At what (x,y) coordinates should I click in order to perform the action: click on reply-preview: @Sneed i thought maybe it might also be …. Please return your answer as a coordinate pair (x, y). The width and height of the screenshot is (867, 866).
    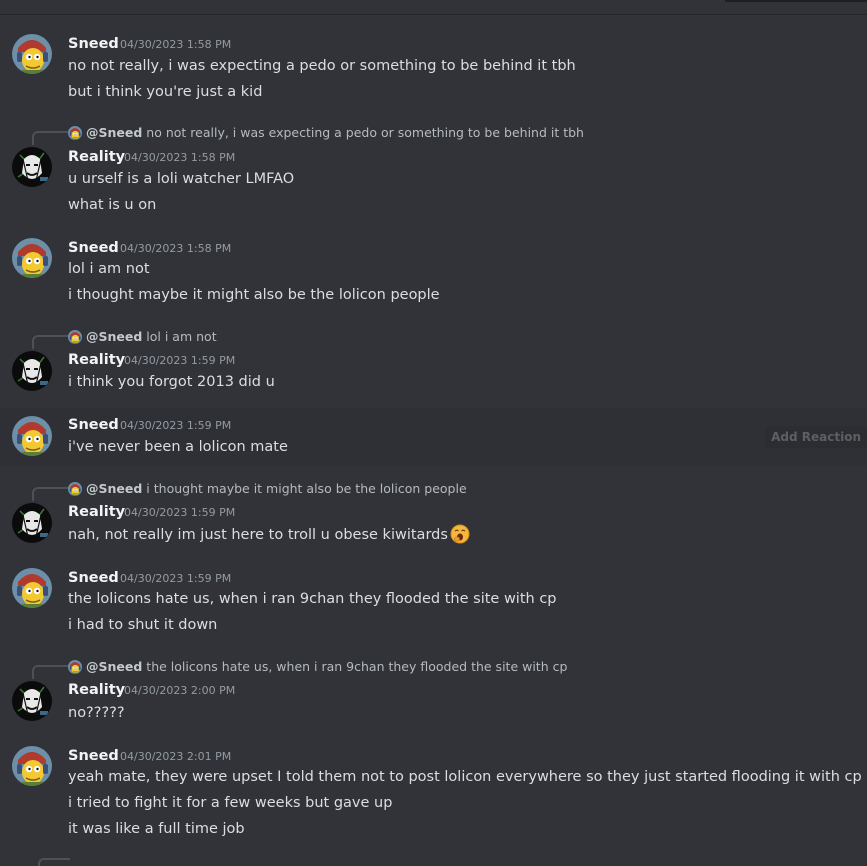
    Looking at the image, I should click on (267, 489).